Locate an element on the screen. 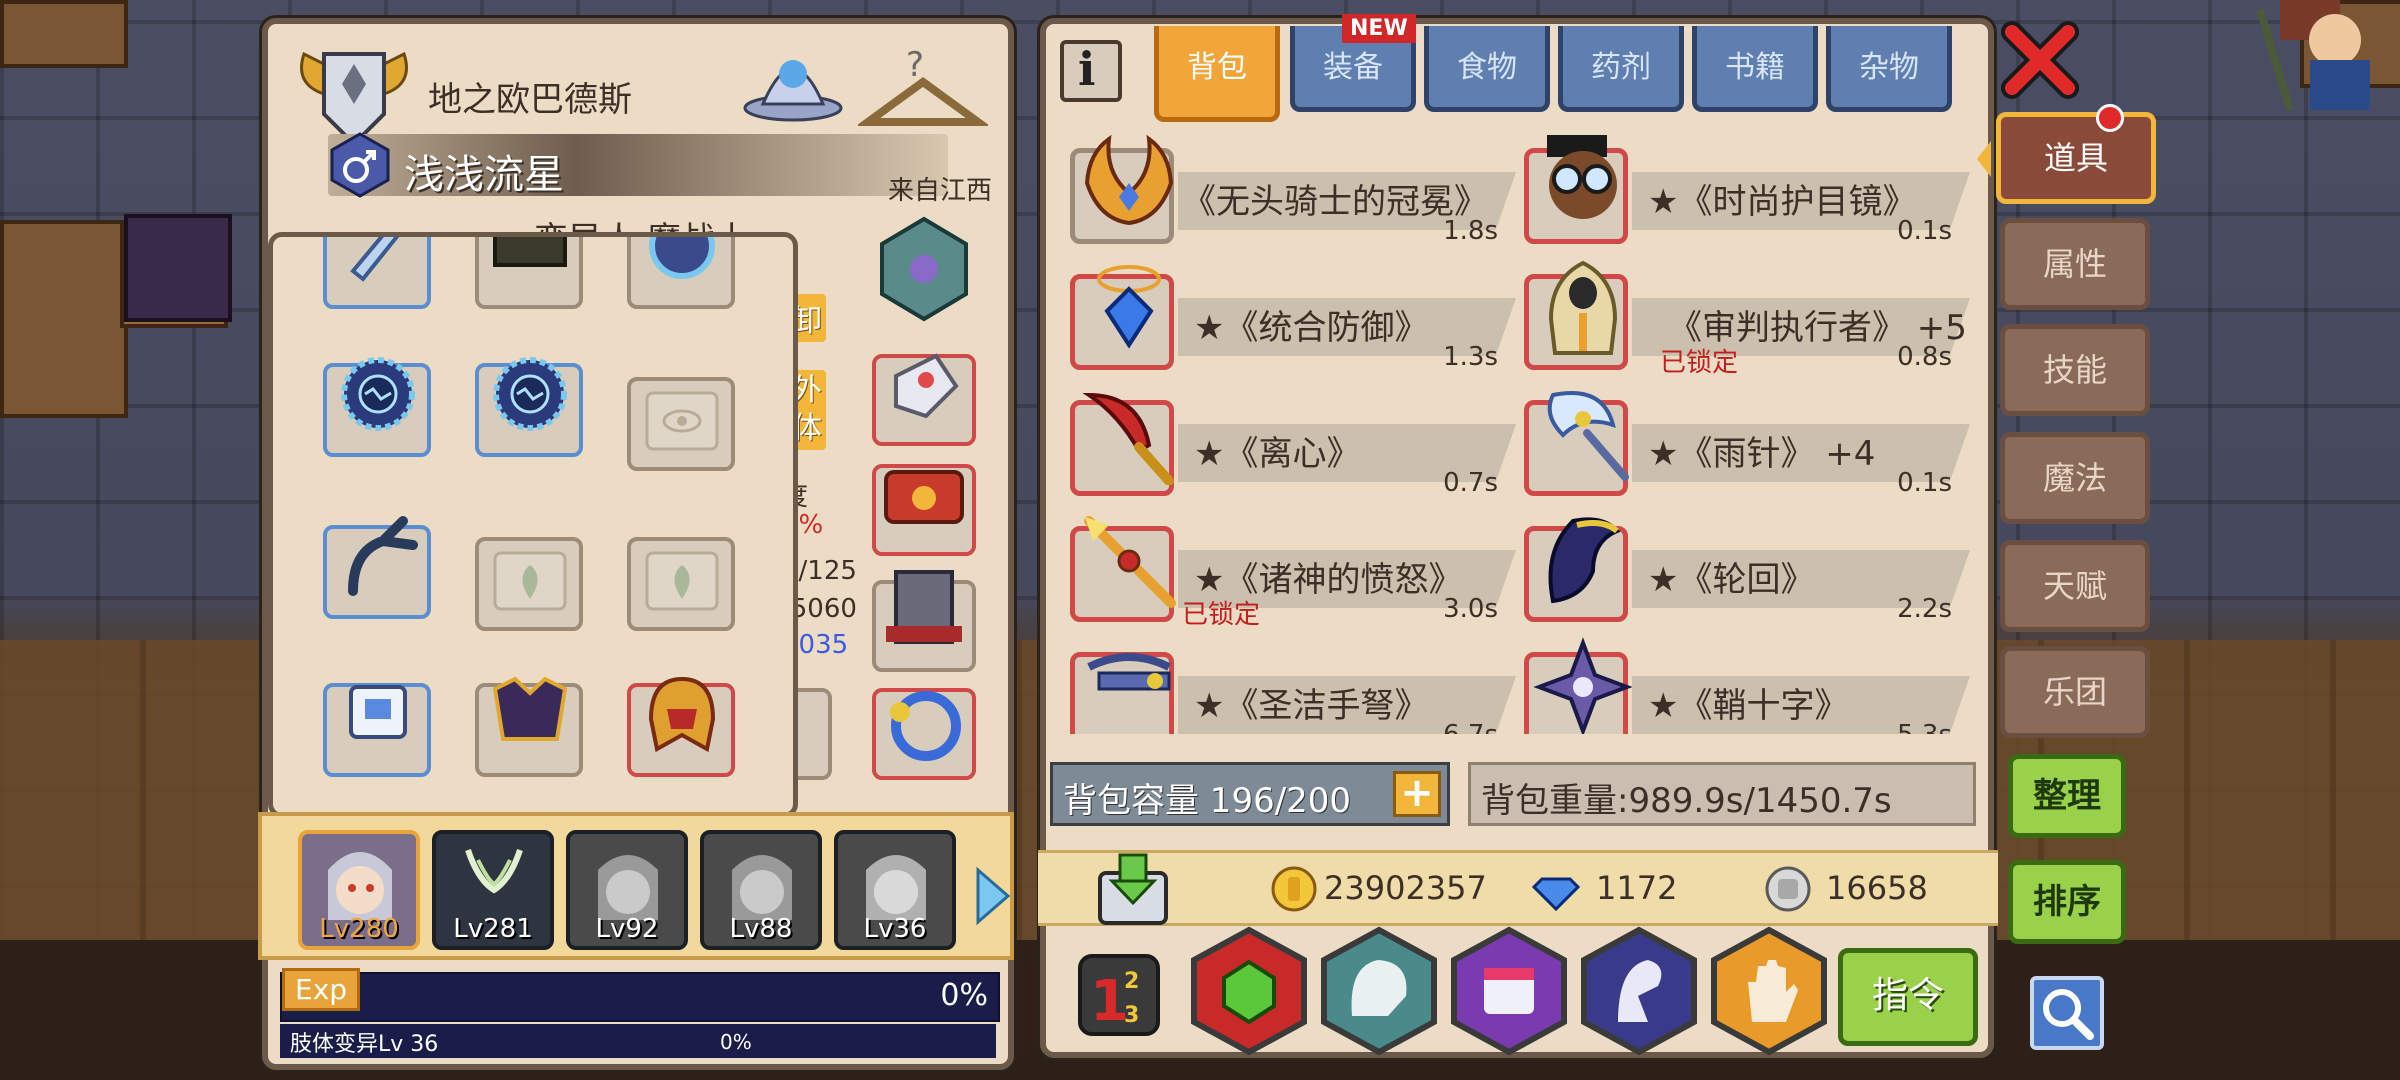 The image size is (2400, 1080). item-name: ★《雨针》 +4 is located at coordinates (1762, 454).